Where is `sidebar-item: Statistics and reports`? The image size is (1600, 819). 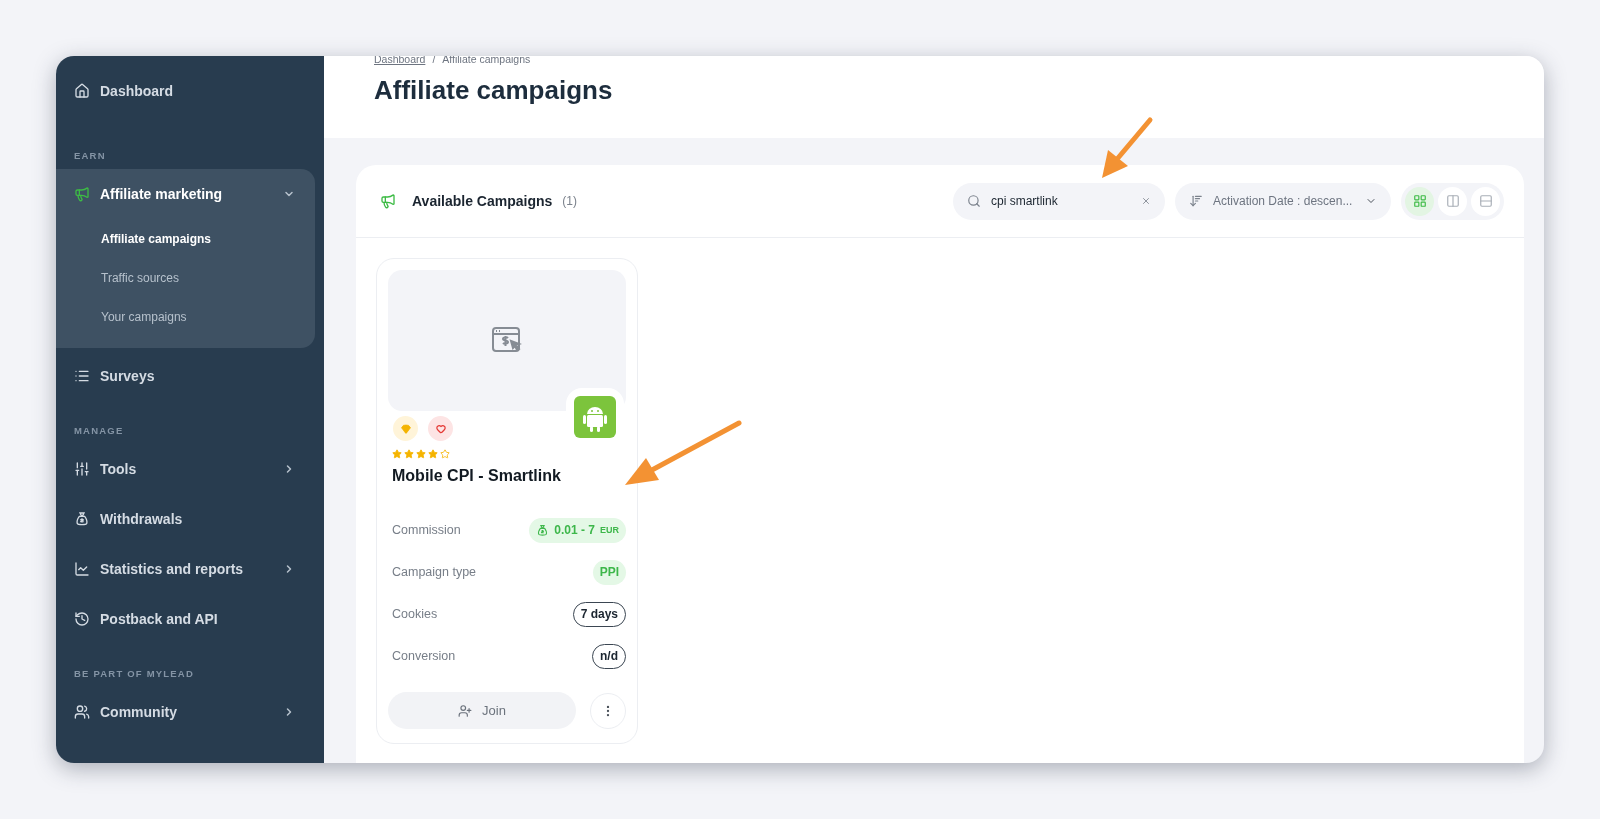 sidebar-item: Statistics and reports is located at coordinates (185, 569).